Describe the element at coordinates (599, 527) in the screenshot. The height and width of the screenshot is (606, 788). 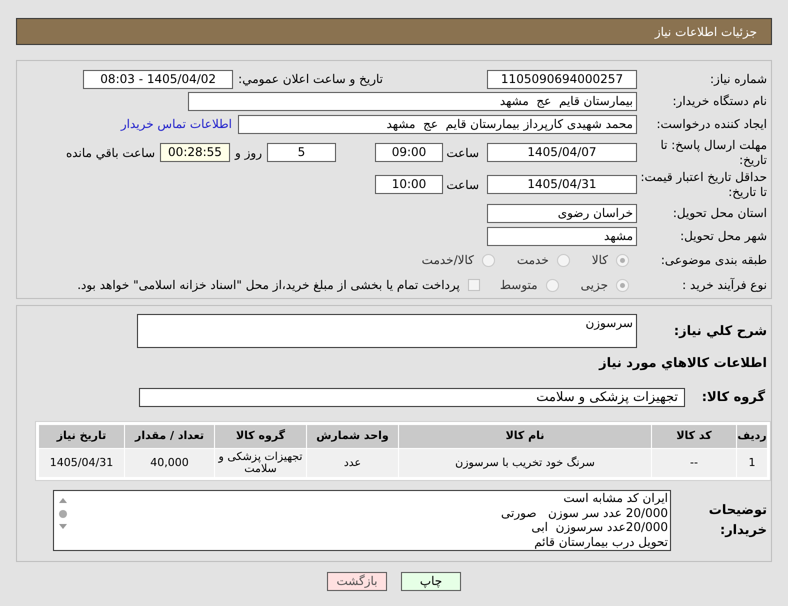
I see `note-line: 20/000عدد سرسوزن ابی` at that location.